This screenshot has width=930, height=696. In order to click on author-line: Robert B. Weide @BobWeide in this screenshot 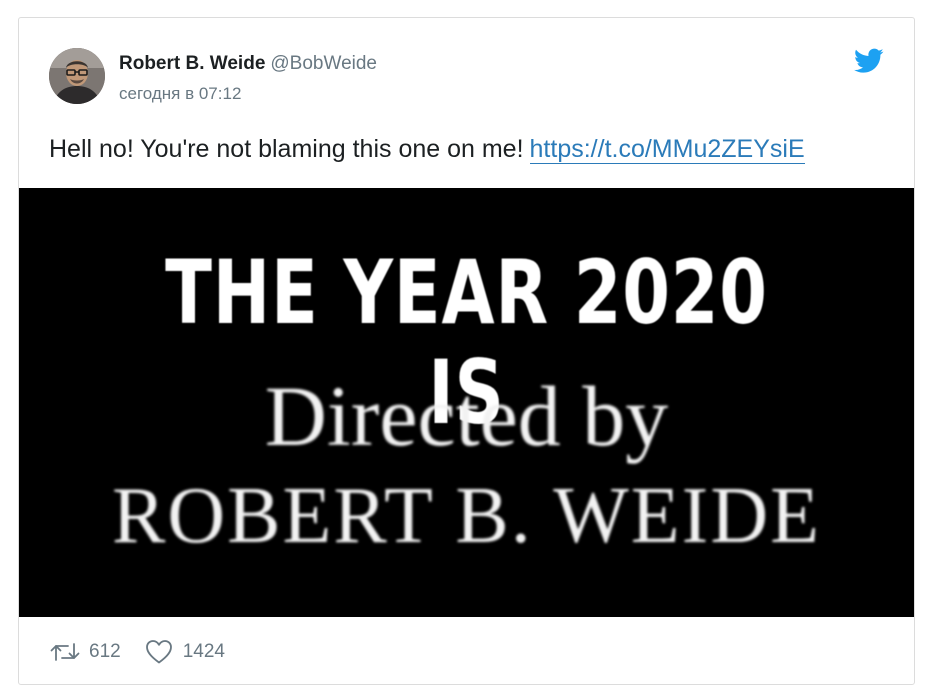, I will do `click(248, 64)`.